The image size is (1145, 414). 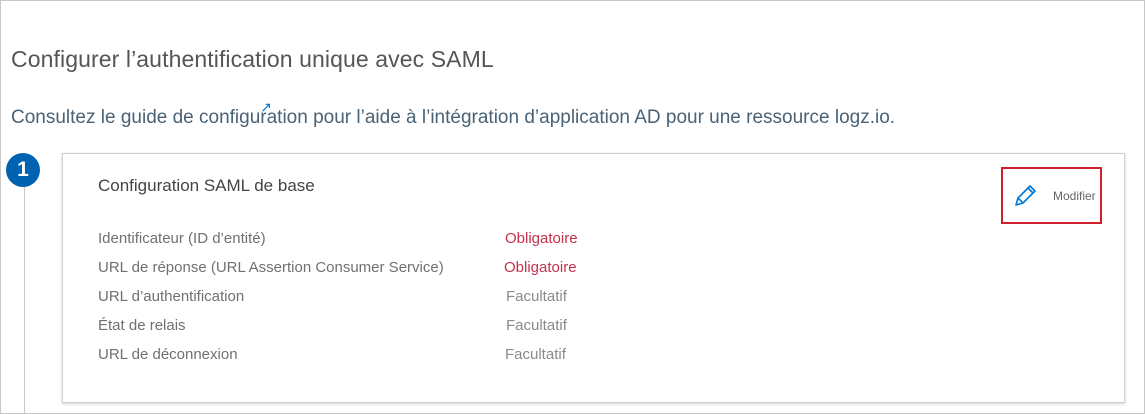 What do you see at coordinates (171, 296) in the screenshot?
I see `field-label: URL d’authentification` at bounding box center [171, 296].